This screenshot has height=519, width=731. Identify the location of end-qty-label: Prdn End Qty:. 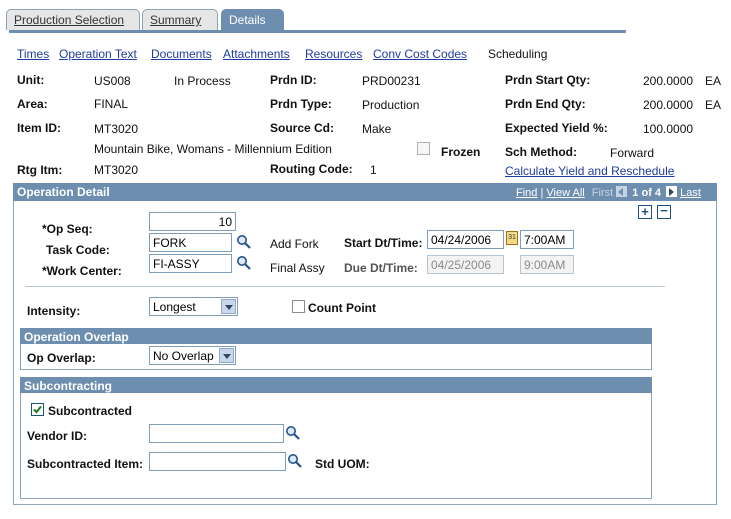
(545, 104).